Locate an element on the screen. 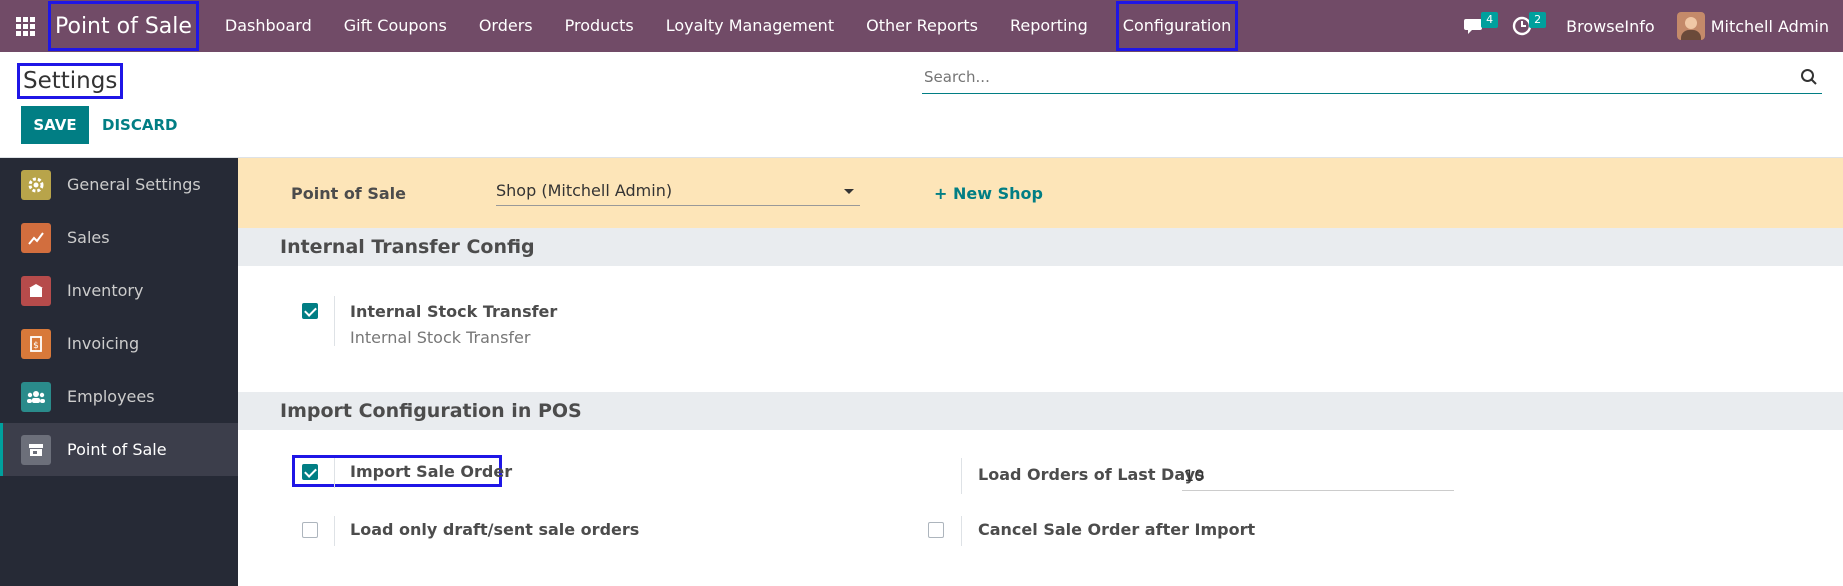  app-brand: Point of Sale is located at coordinates (123, 26).